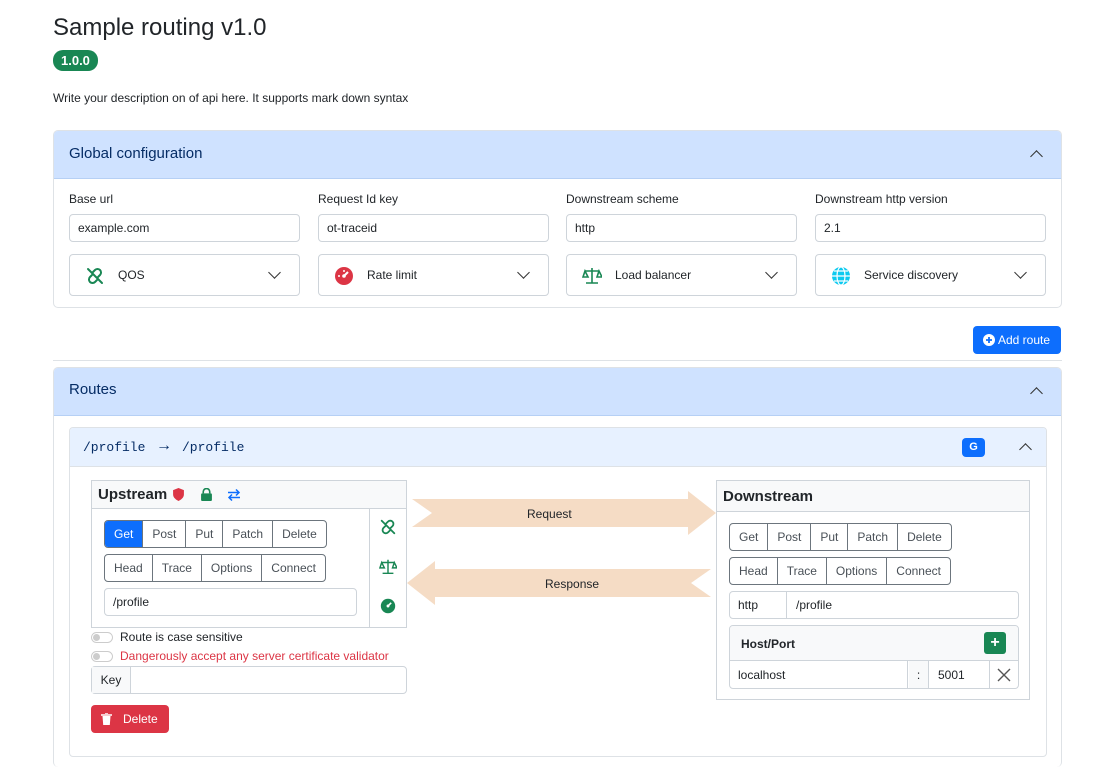 The image size is (1116, 767). Describe the element at coordinates (557, 392) in the screenshot. I see `routes-header: Routes` at that location.